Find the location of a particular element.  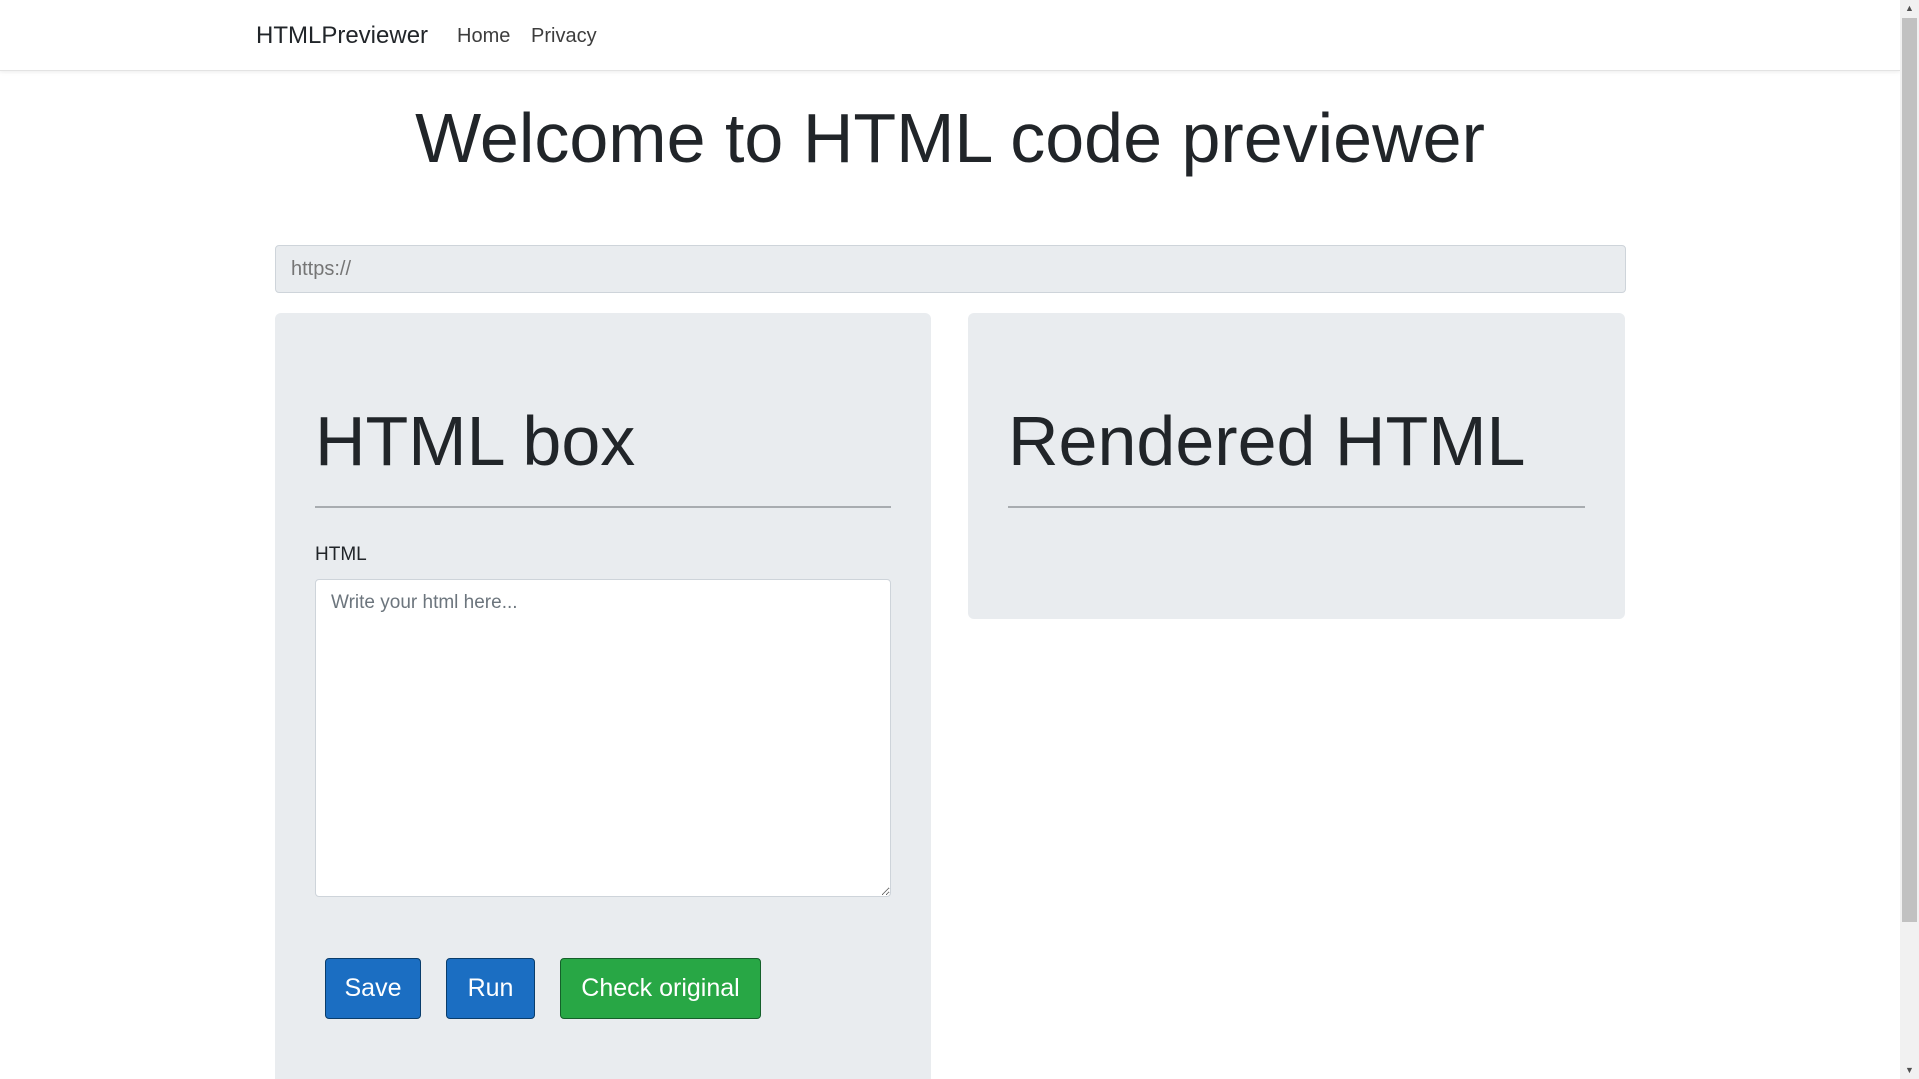

scrollbar-thumb is located at coordinates (1909, 470).